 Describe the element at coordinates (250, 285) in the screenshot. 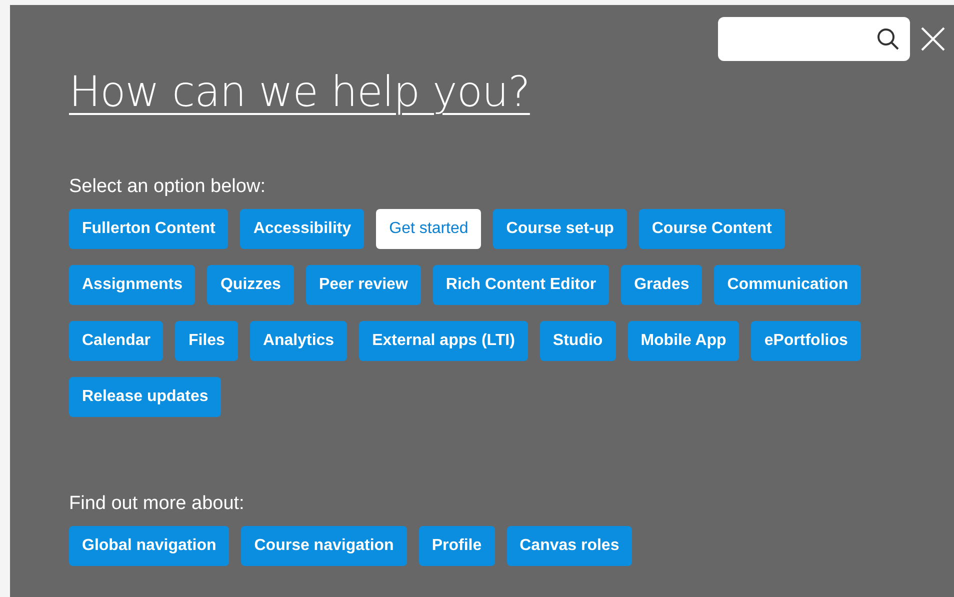

I see `option-button: Quizzes` at that location.